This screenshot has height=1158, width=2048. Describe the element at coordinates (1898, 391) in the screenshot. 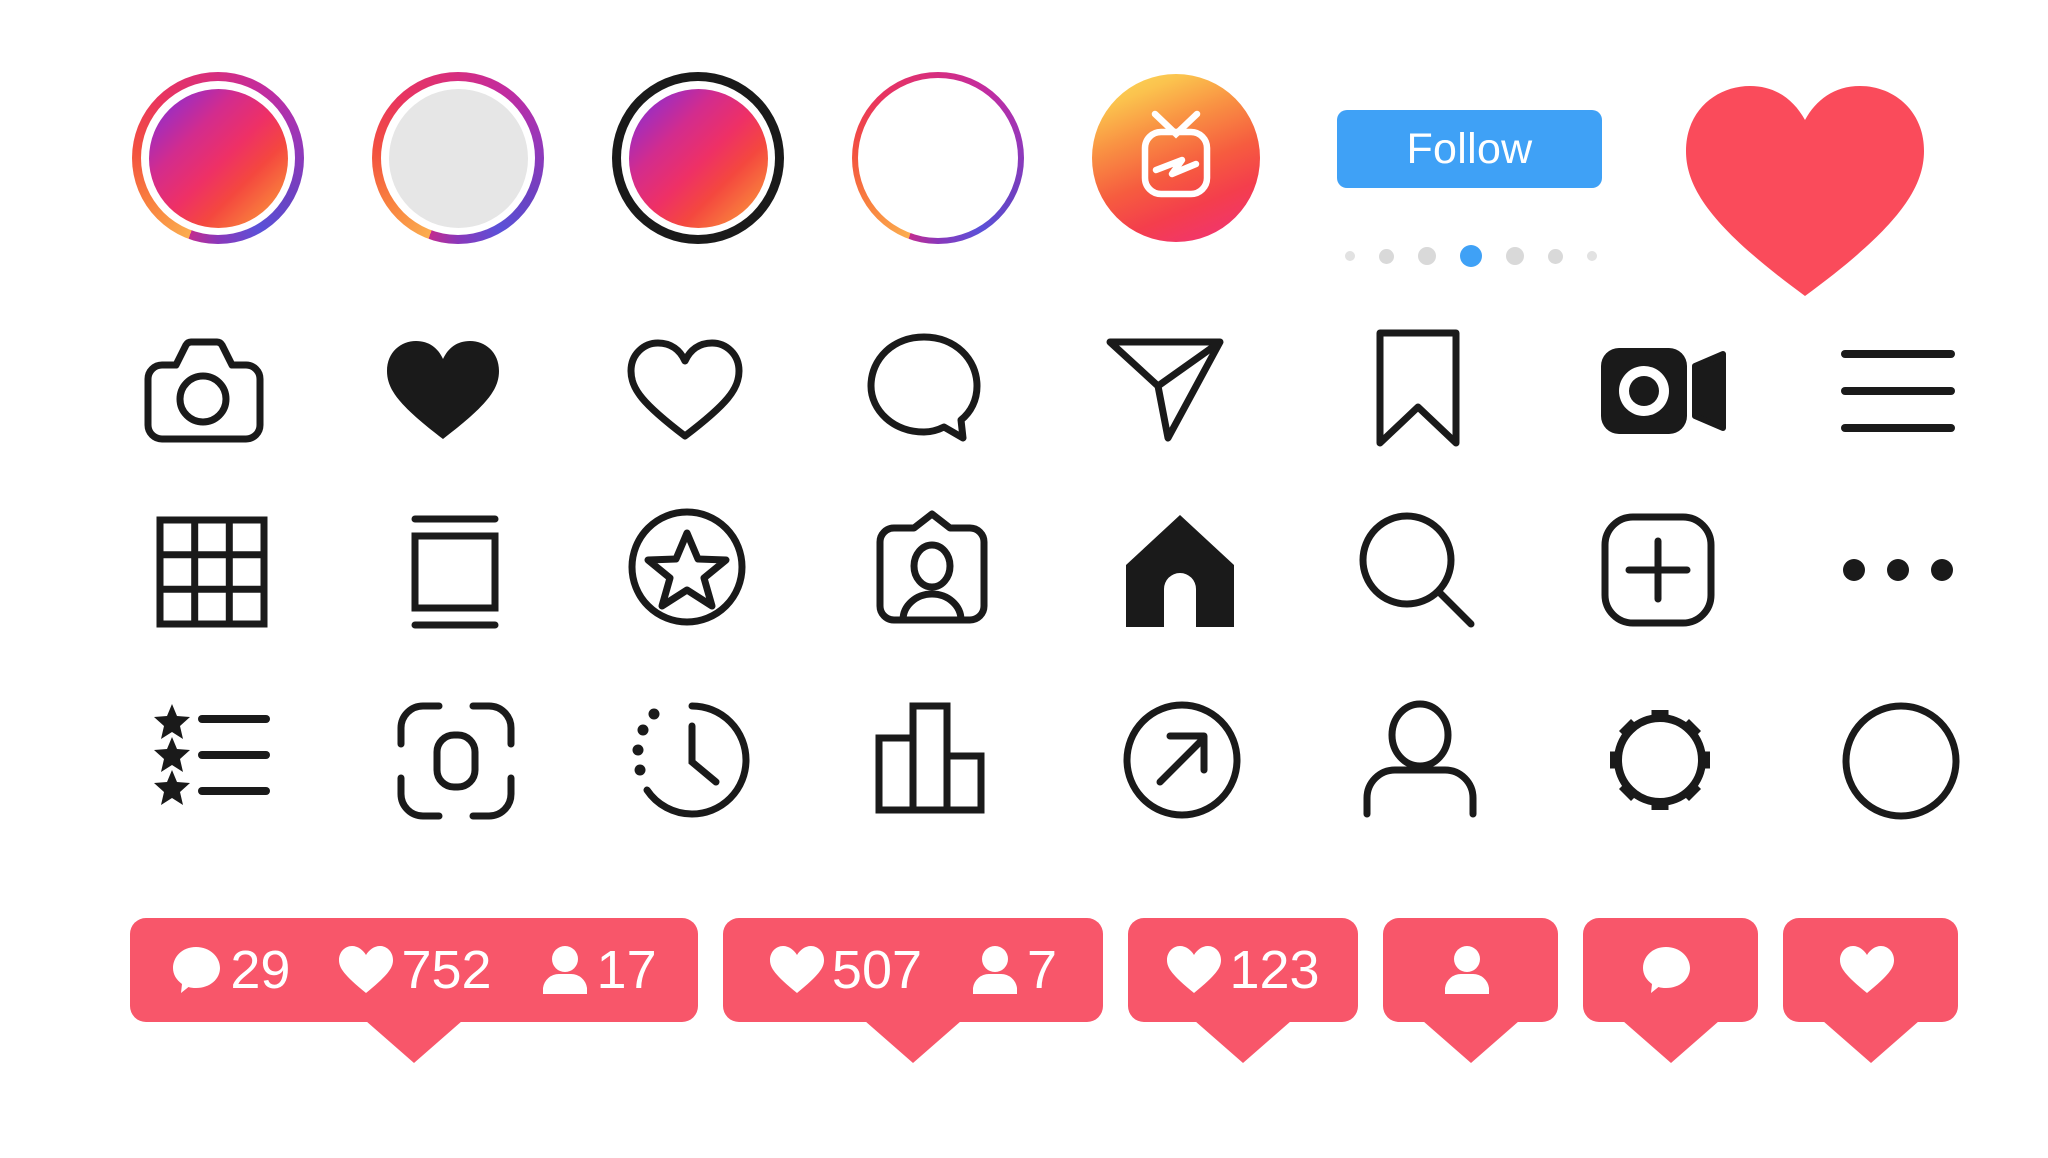

I see `hamburger-menu-icon` at that location.